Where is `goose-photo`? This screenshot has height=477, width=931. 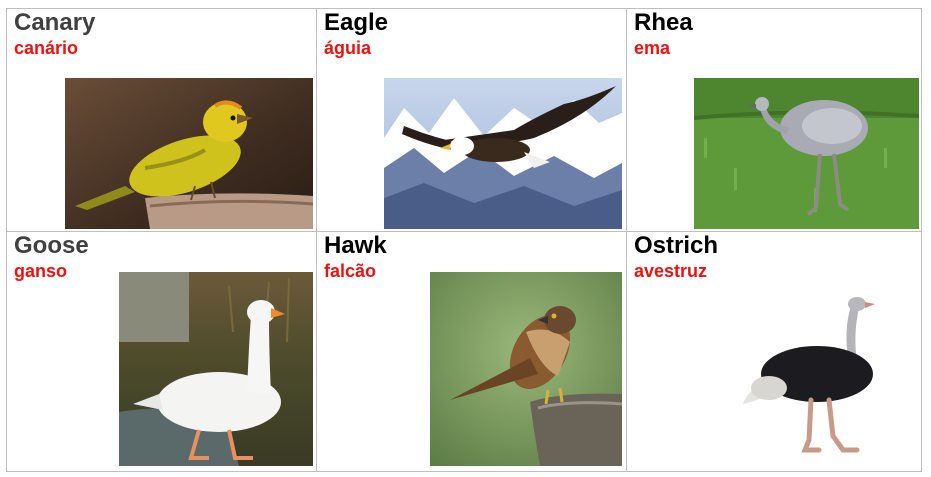 goose-photo is located at coordinates (216, 369).